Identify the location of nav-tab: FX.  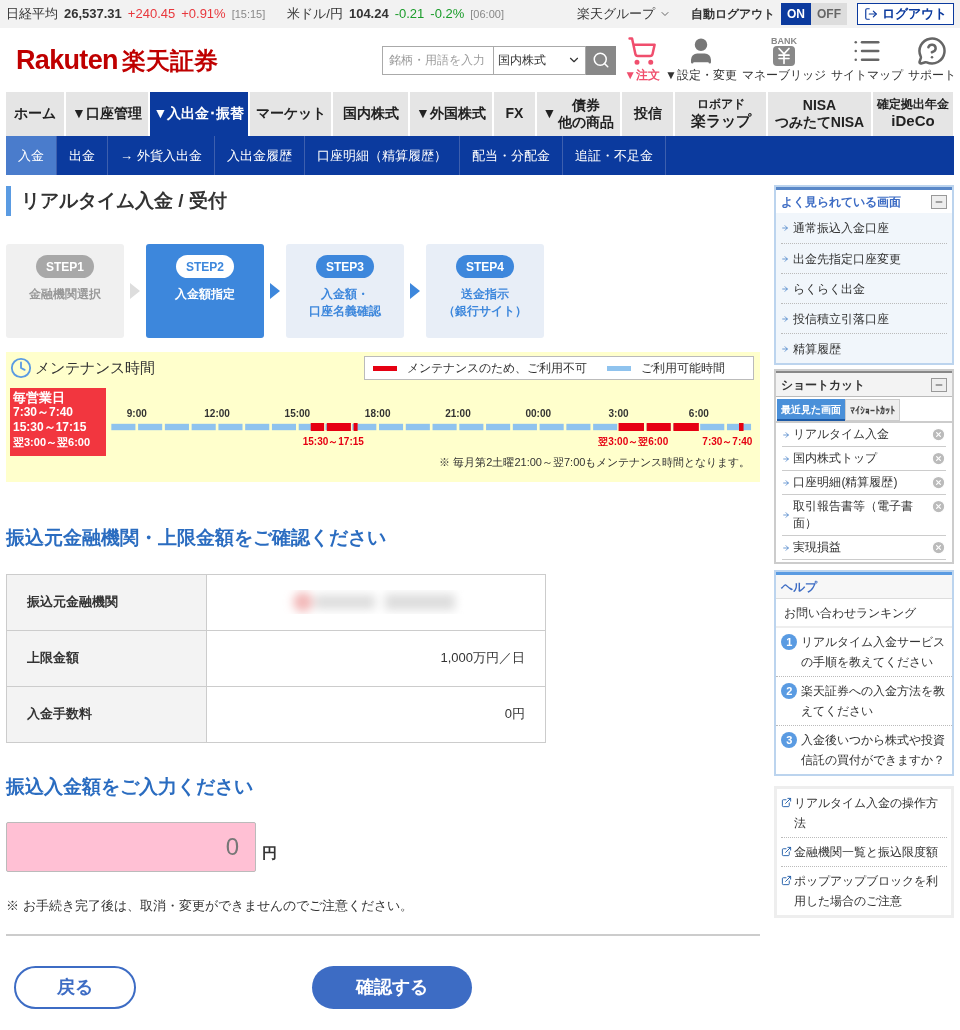
(514, 114).